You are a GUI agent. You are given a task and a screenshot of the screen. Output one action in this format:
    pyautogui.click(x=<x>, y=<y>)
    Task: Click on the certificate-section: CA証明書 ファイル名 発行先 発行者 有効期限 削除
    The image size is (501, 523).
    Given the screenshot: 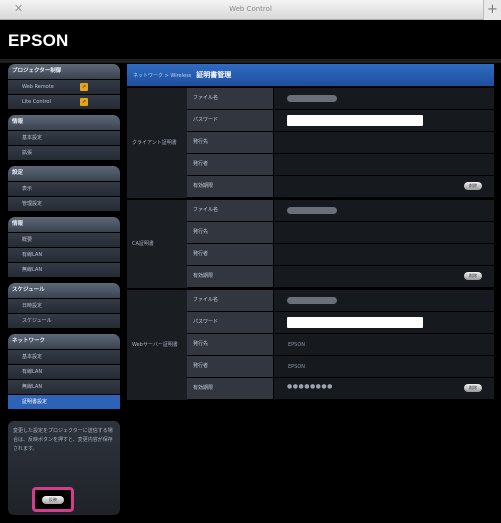 What is the action you would take?
    pyautogui.click(x=310, y=244)
    